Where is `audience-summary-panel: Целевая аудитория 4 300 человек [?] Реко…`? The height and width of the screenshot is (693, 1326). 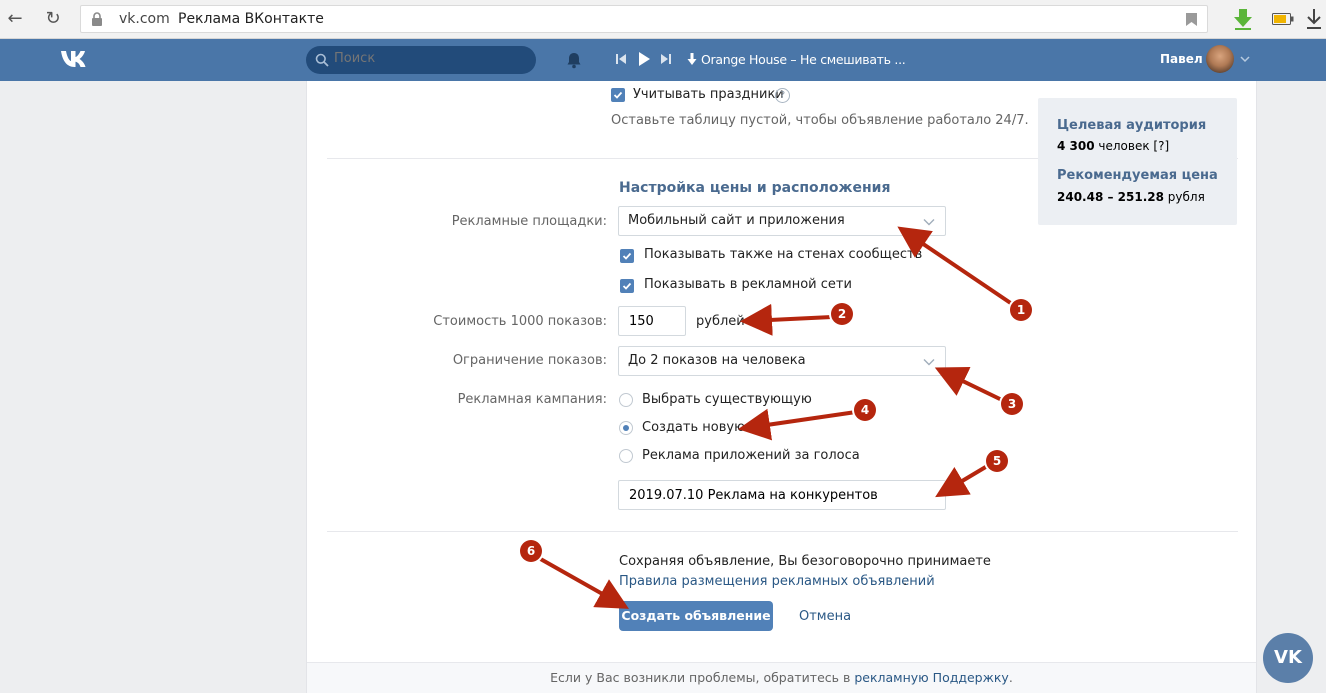
audience-summary-panel: Целевая аудитория 4 300 человек [?] Реко… is located at coordinates (1137, 161).